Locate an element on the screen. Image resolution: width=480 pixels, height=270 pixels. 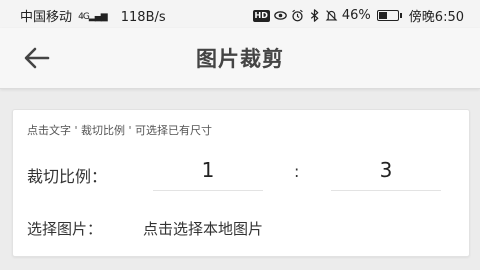
hint-text: 点击文字 ' 裁切比例 ' 可选择已有尺寸 is located at coordinates (120, 130).